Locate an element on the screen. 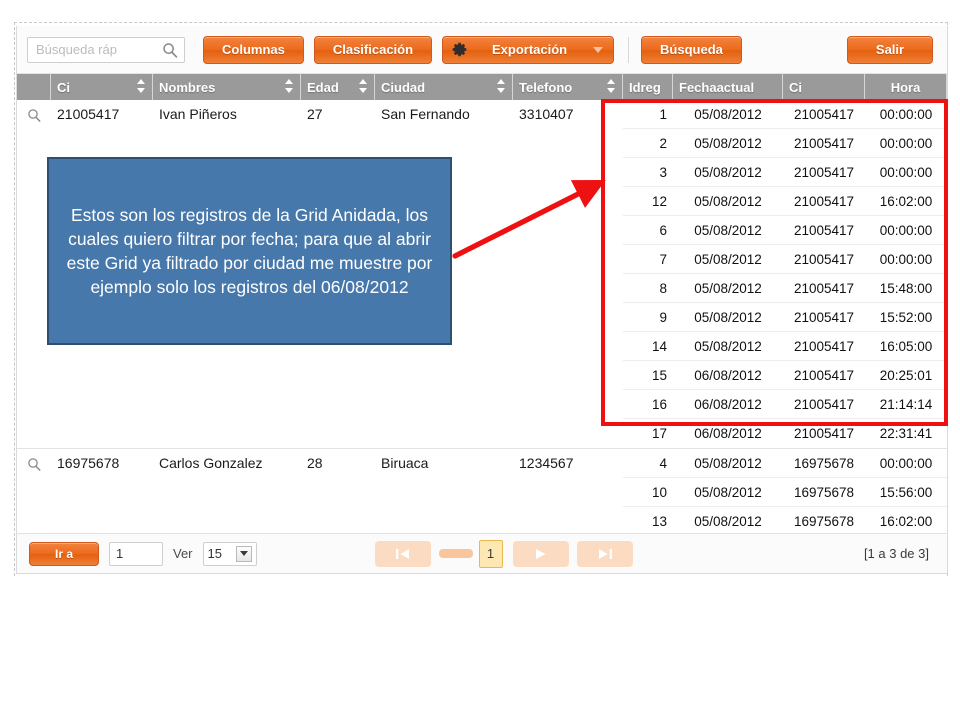 The width and height of the screenshot is (960, 720). column-header-hora: Hora is located at coordinates (906, 87).